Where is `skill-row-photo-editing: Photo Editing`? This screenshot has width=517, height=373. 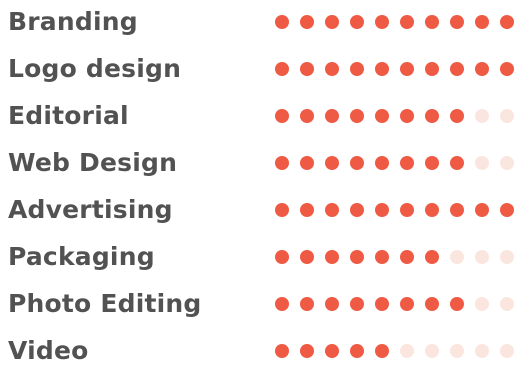 skill-row-photo-editing: Photo Editing is located at coordinates (258, 304).